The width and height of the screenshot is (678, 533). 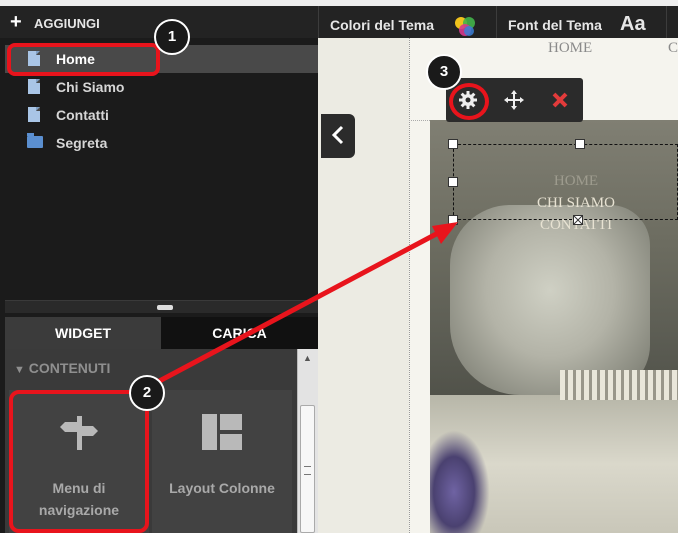 What do you see at coordinates (172, 37) in the screenshot?
I see `callout-1: 1` at bounding box center [172, 37].